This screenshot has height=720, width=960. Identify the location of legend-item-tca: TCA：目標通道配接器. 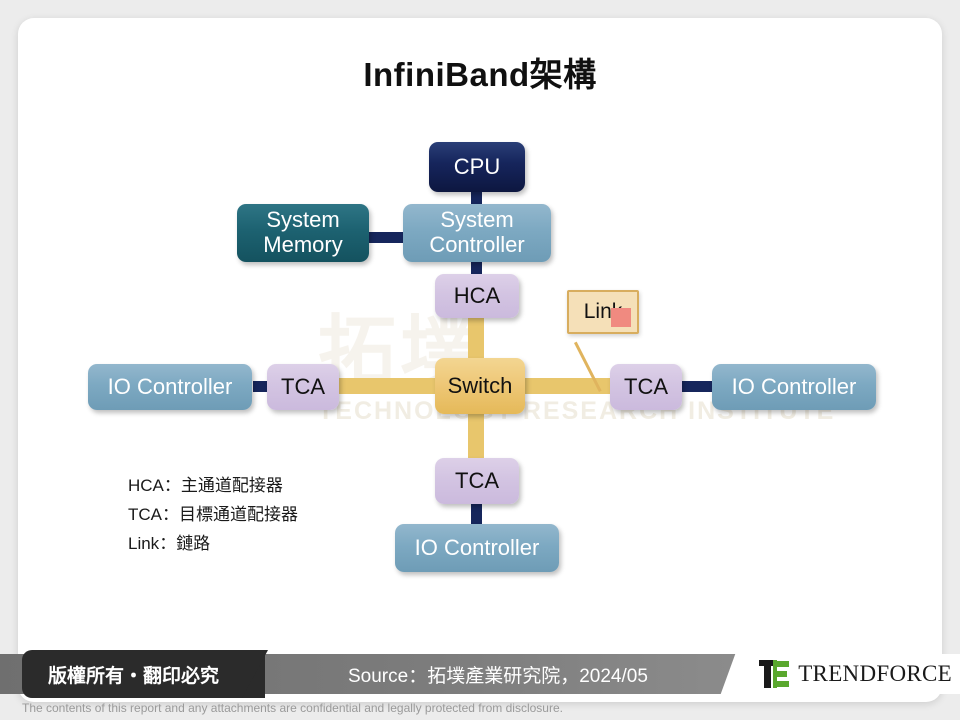
(213, 514).